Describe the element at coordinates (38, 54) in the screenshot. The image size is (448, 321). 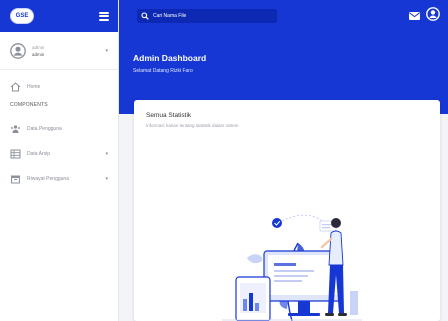
I see `user-role: admin` at that location.